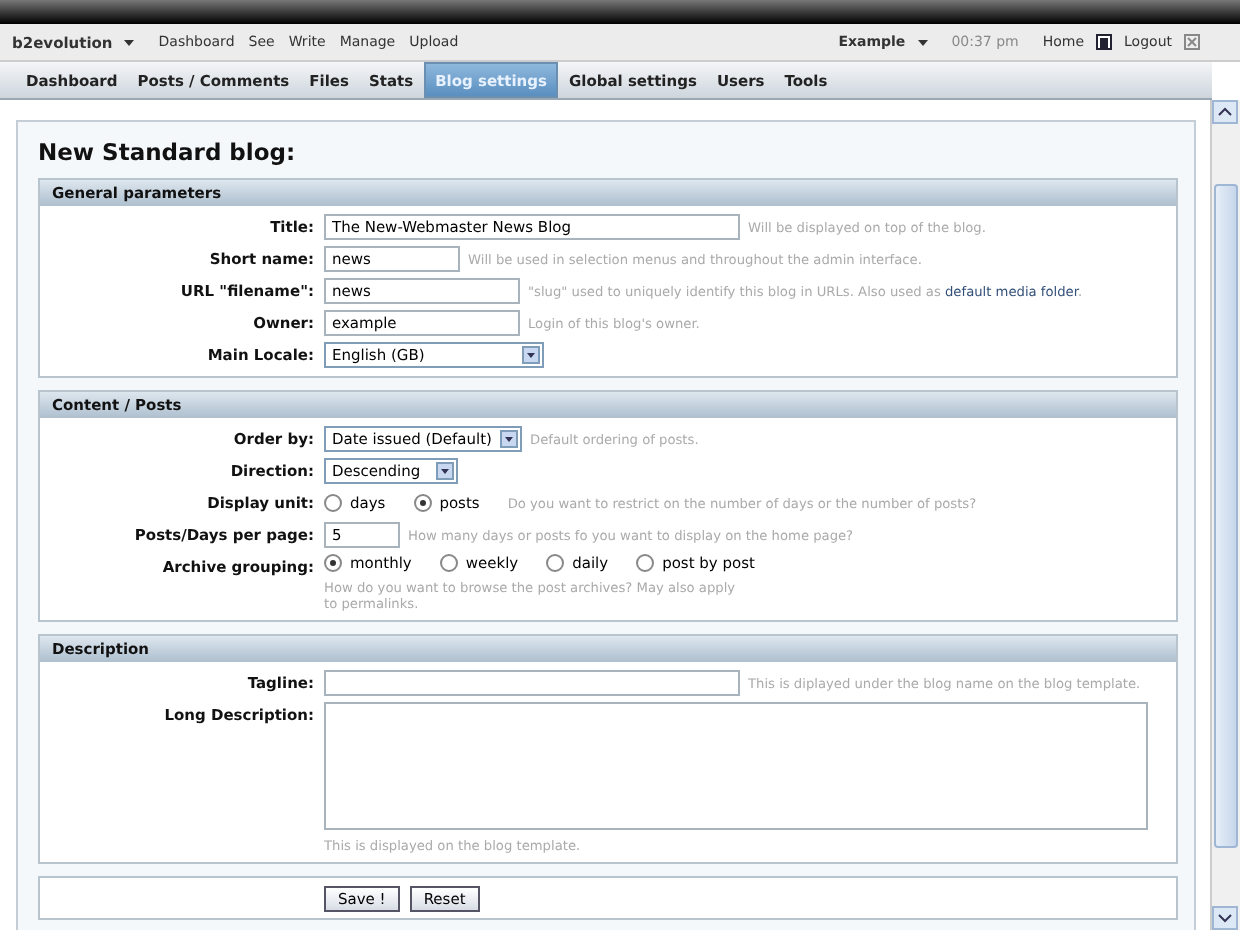 The image size is (1240, 930). I want to click on home-icon, so click(1104, 42).